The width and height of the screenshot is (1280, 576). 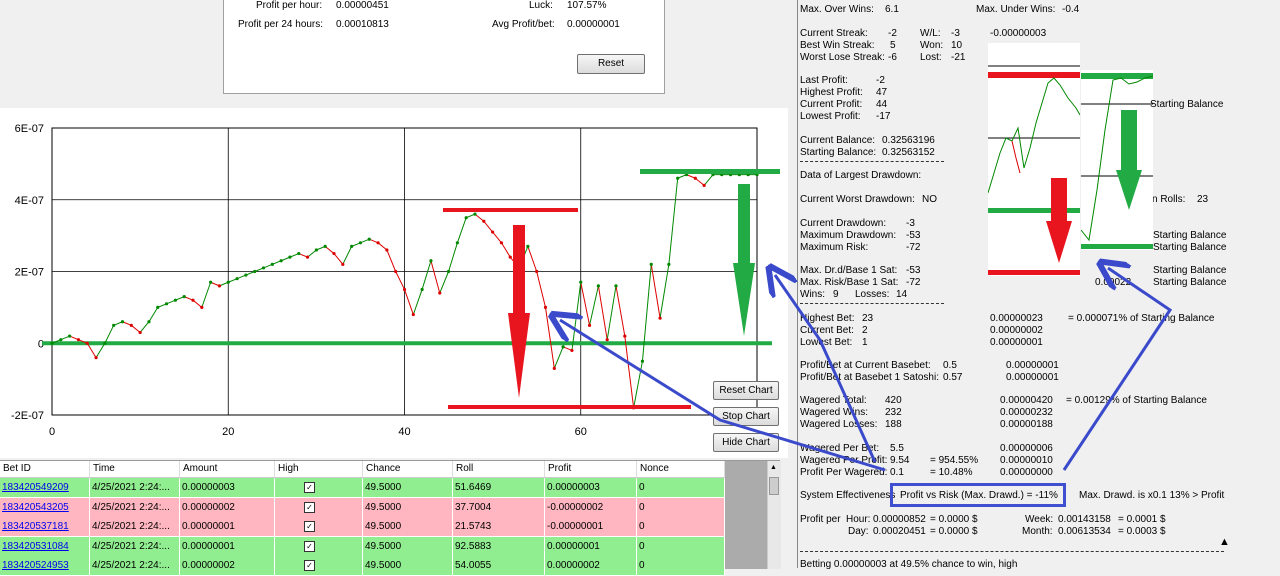 I want to click on wagered-per-profit-value: 9.54, so click(x=900, y=460).